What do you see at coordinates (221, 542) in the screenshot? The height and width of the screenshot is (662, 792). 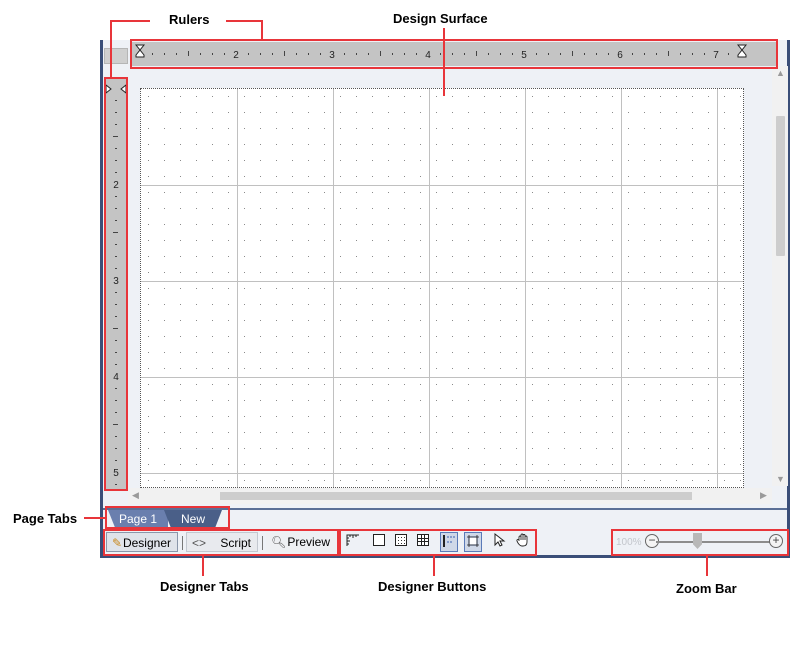 I see `designer-tabs-highlight` at bounding box center [221, 542].